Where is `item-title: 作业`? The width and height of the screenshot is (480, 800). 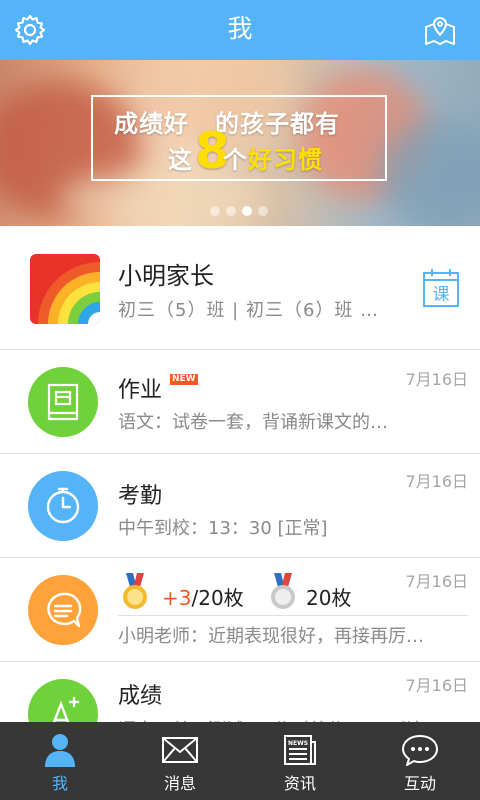 item-title: 作业 is located at coordinates (140, 390).